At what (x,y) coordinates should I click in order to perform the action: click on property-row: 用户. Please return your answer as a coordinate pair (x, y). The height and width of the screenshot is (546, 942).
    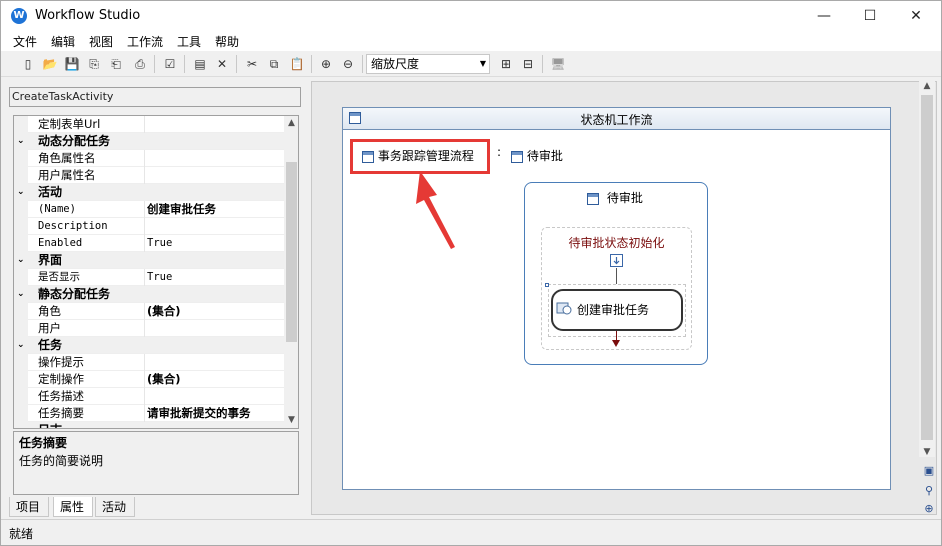
    Looking at the image, I should click on (149, 328).